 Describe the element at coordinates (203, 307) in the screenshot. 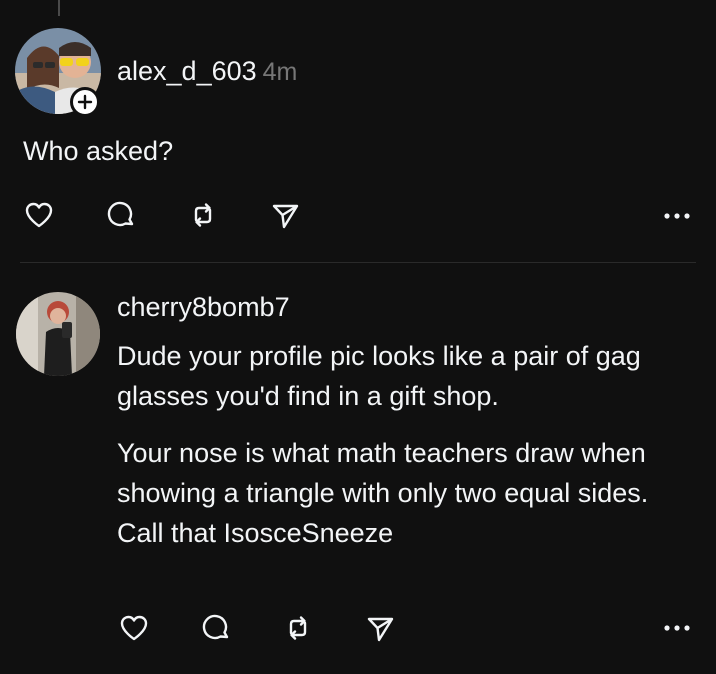

I see `username: cherry8bomb7` at that location.